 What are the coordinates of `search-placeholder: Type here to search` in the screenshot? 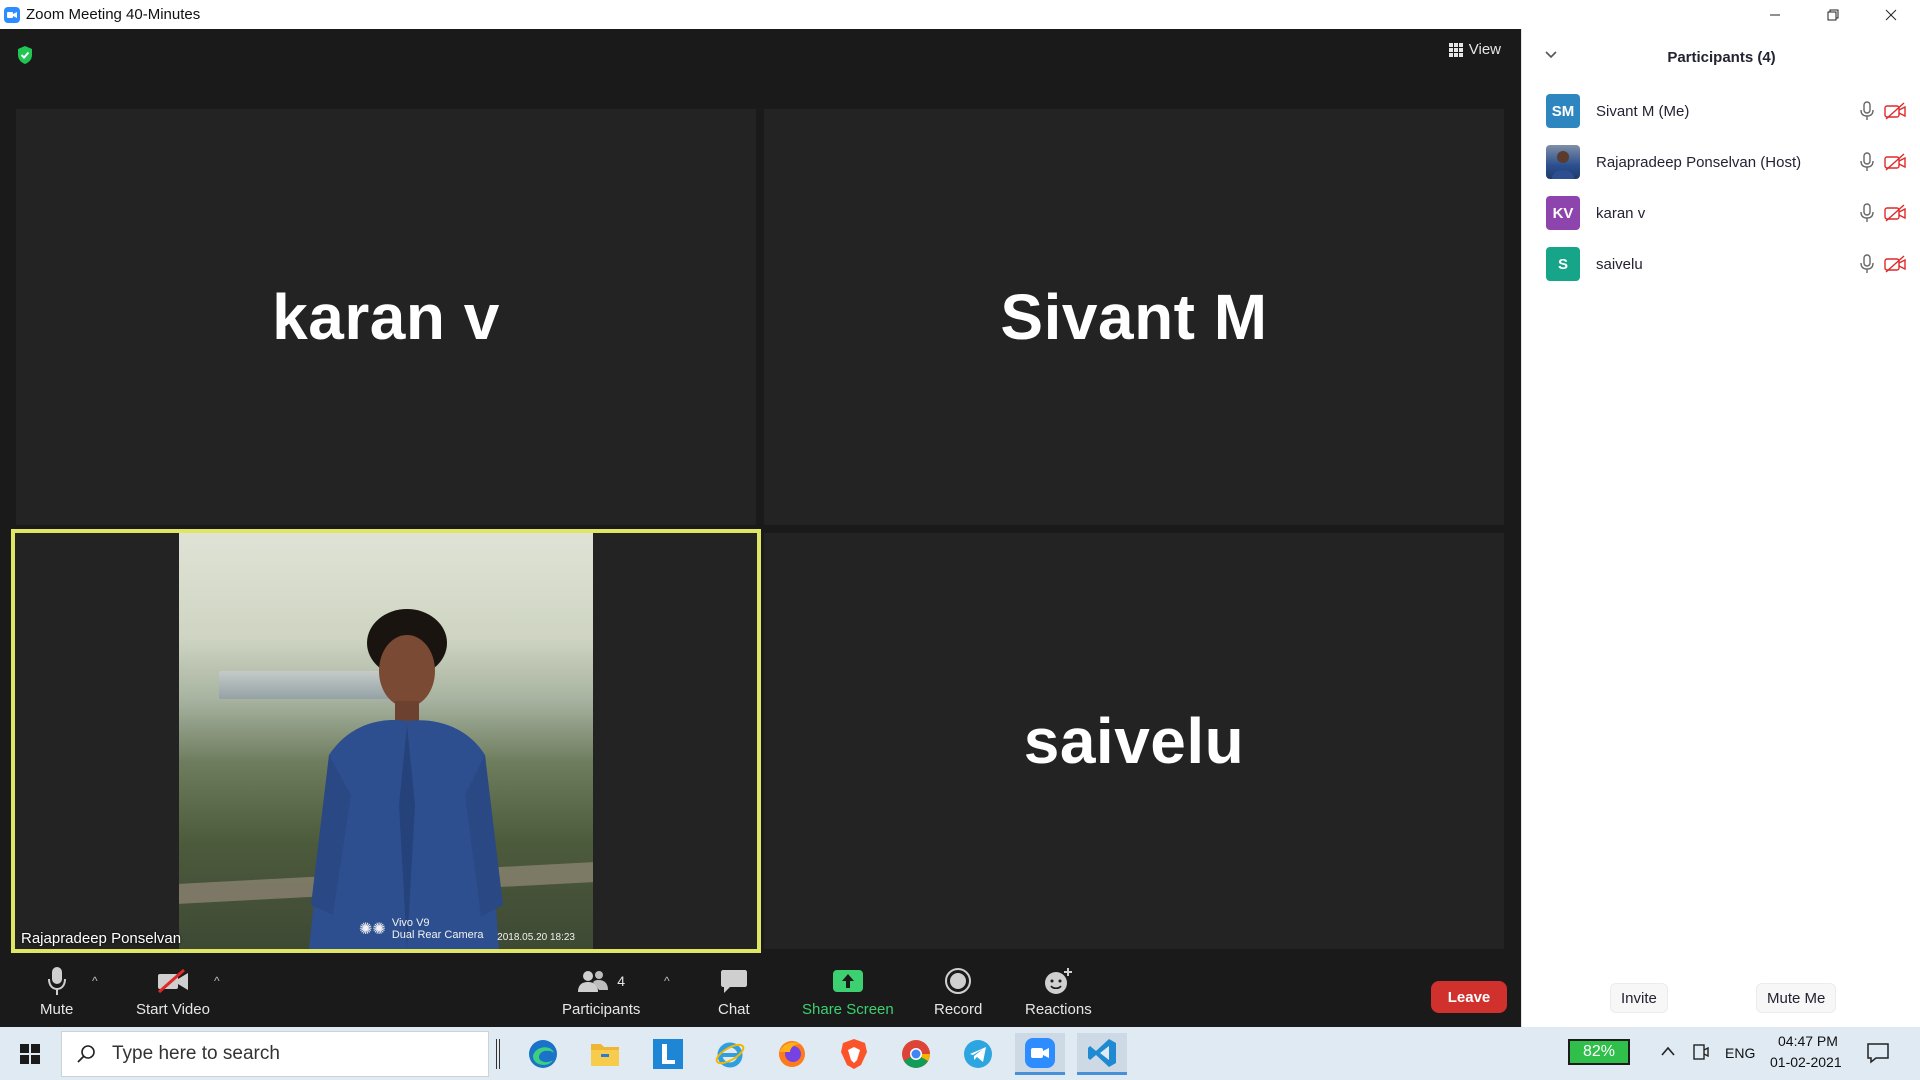 It's located at (196, 1053).